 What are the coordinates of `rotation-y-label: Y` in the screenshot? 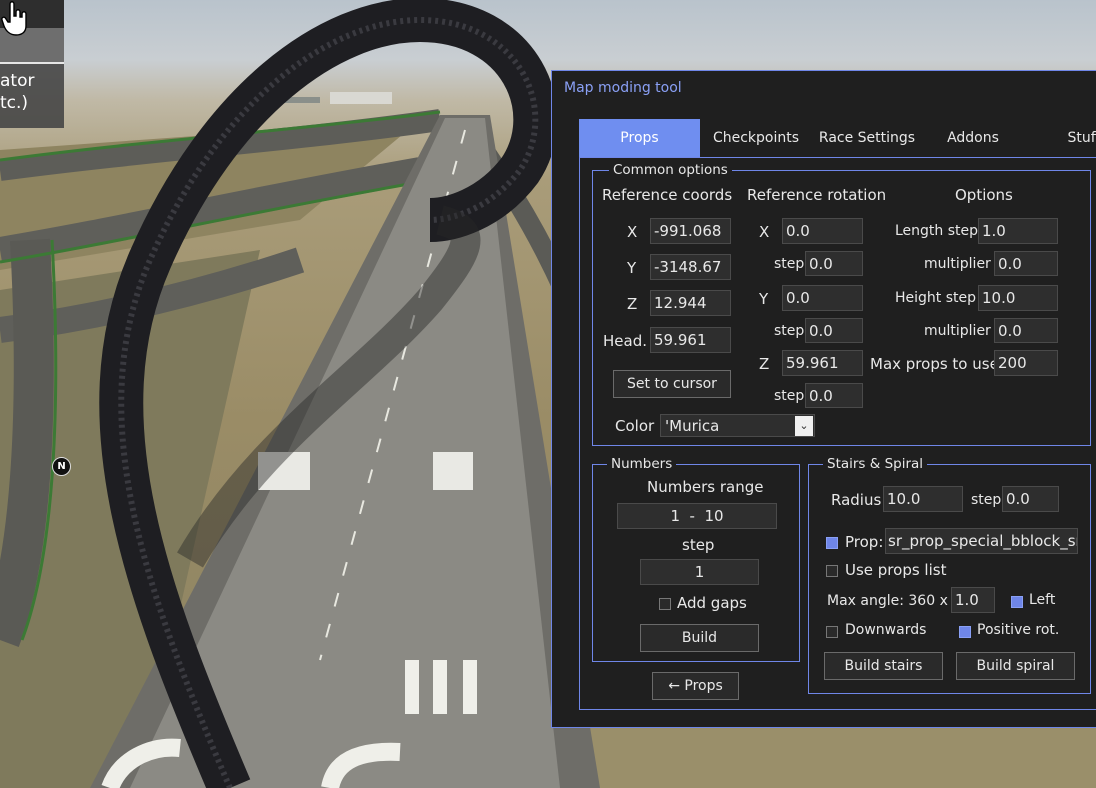 It's located at (764, 299).